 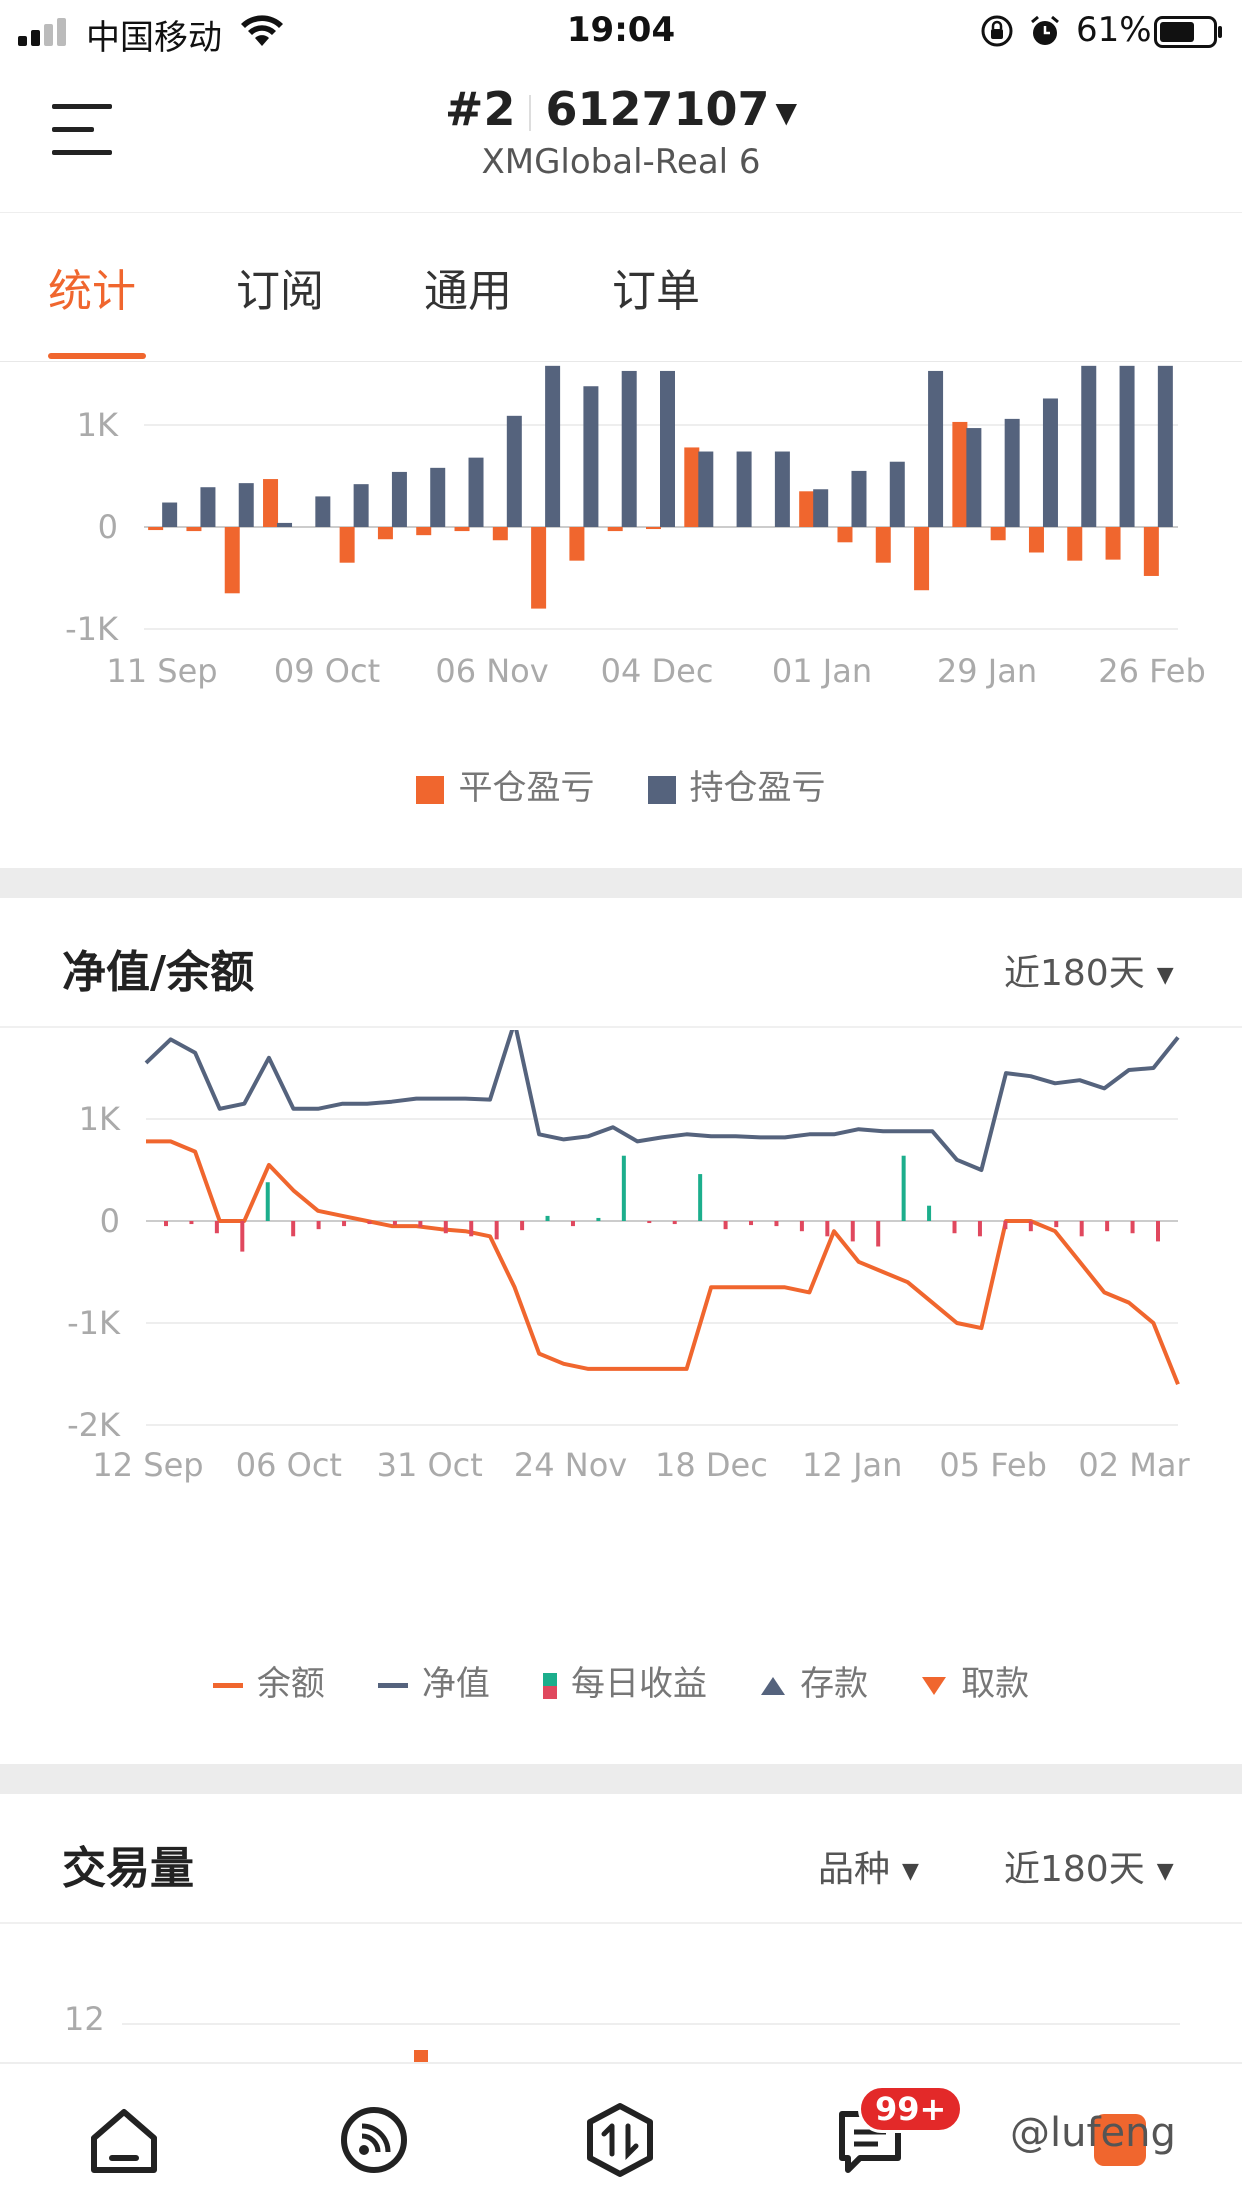 I want to click on volume-card-header: 交易量 品种 ▼ 近180天 ▼, so click(x=621, y=1859).